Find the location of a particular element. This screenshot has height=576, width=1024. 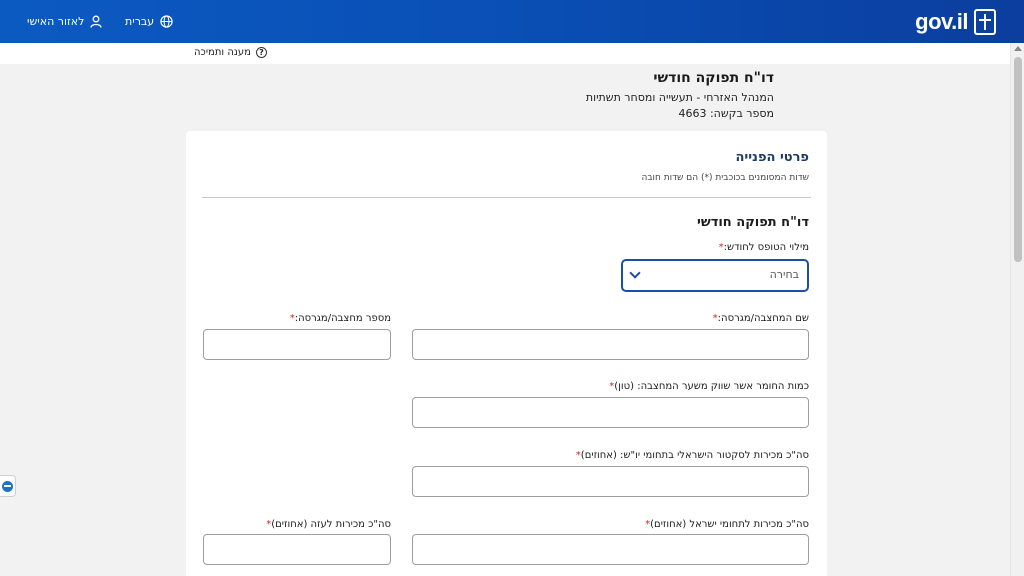

sales-gaza-label: סה"כ מכירות לעזה (אחוזים)* is located at coordinates (328, 524).